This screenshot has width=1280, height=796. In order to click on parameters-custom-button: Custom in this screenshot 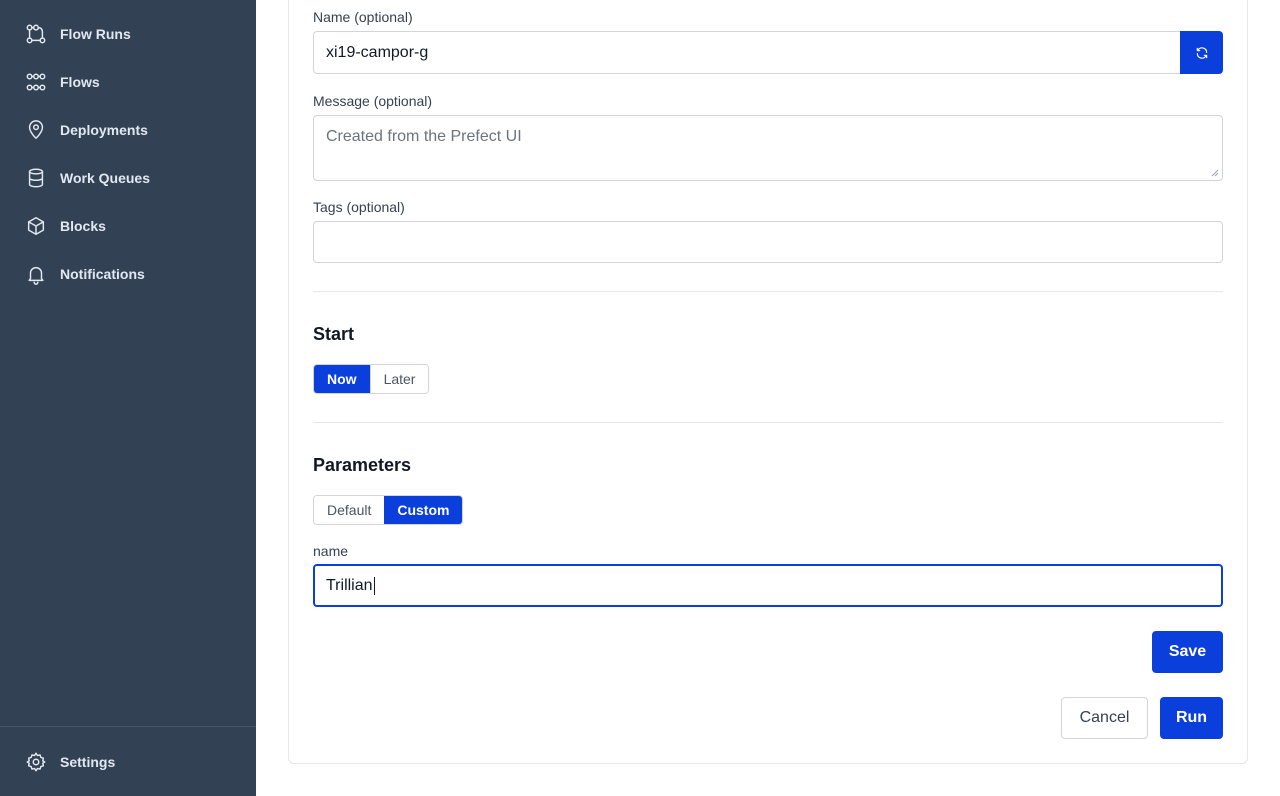, I will do `click(423, 510)`.